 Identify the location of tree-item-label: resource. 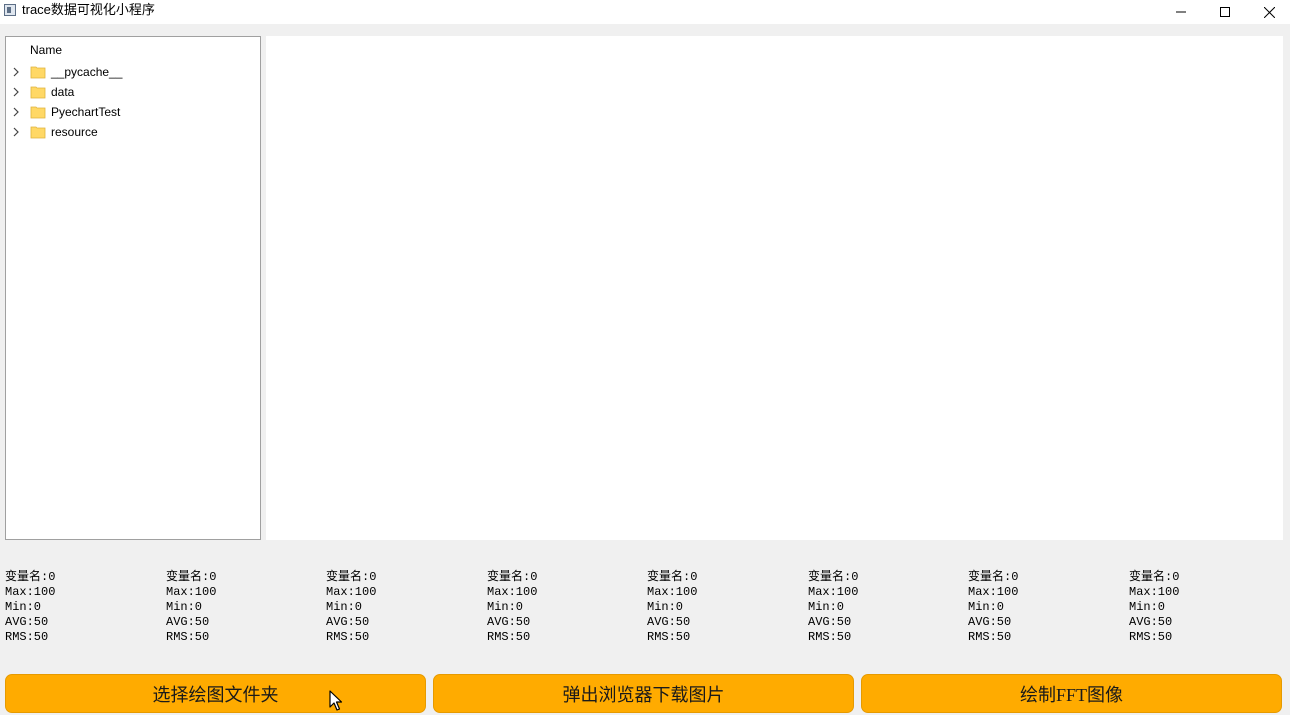
(74, 132).